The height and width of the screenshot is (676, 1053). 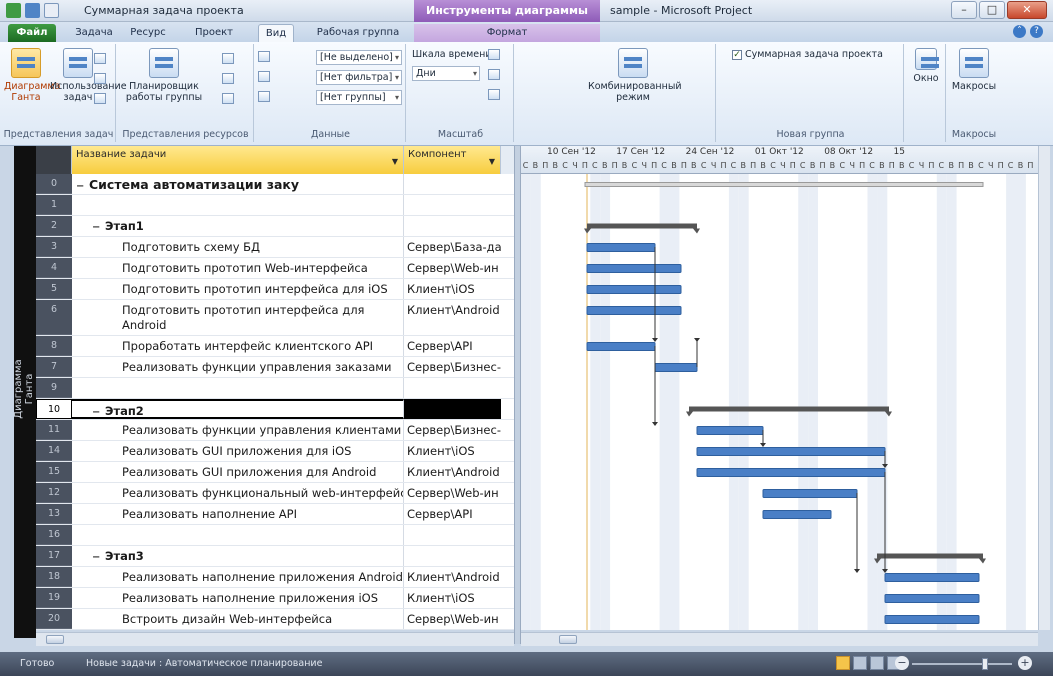 What do you see at coordinates (275, 535) in the screenshot?
I see `task-row: 16` at bounding box center [275, 535].